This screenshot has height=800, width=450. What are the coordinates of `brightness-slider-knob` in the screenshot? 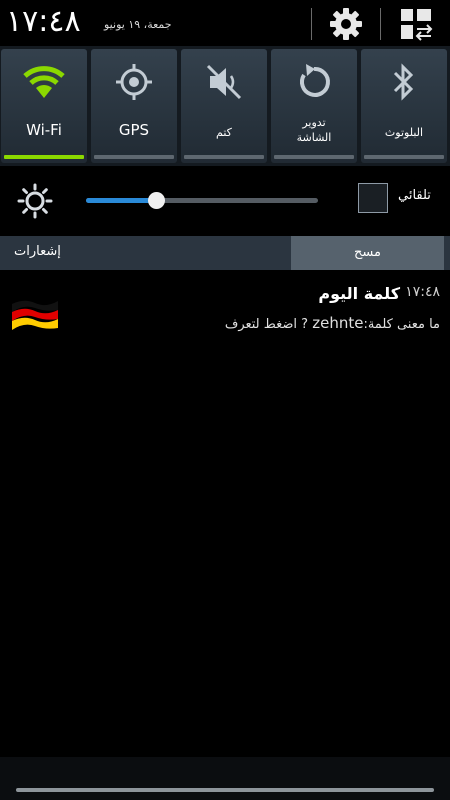 It's located at (156, 200).